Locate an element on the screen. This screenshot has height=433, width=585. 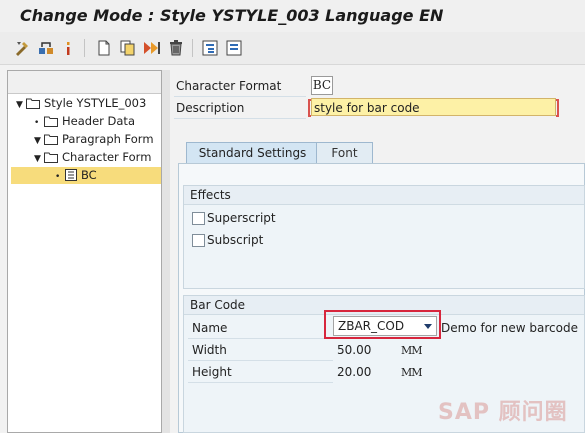
barcode-width-value: 50.00 is located at coordinates (354, 350).